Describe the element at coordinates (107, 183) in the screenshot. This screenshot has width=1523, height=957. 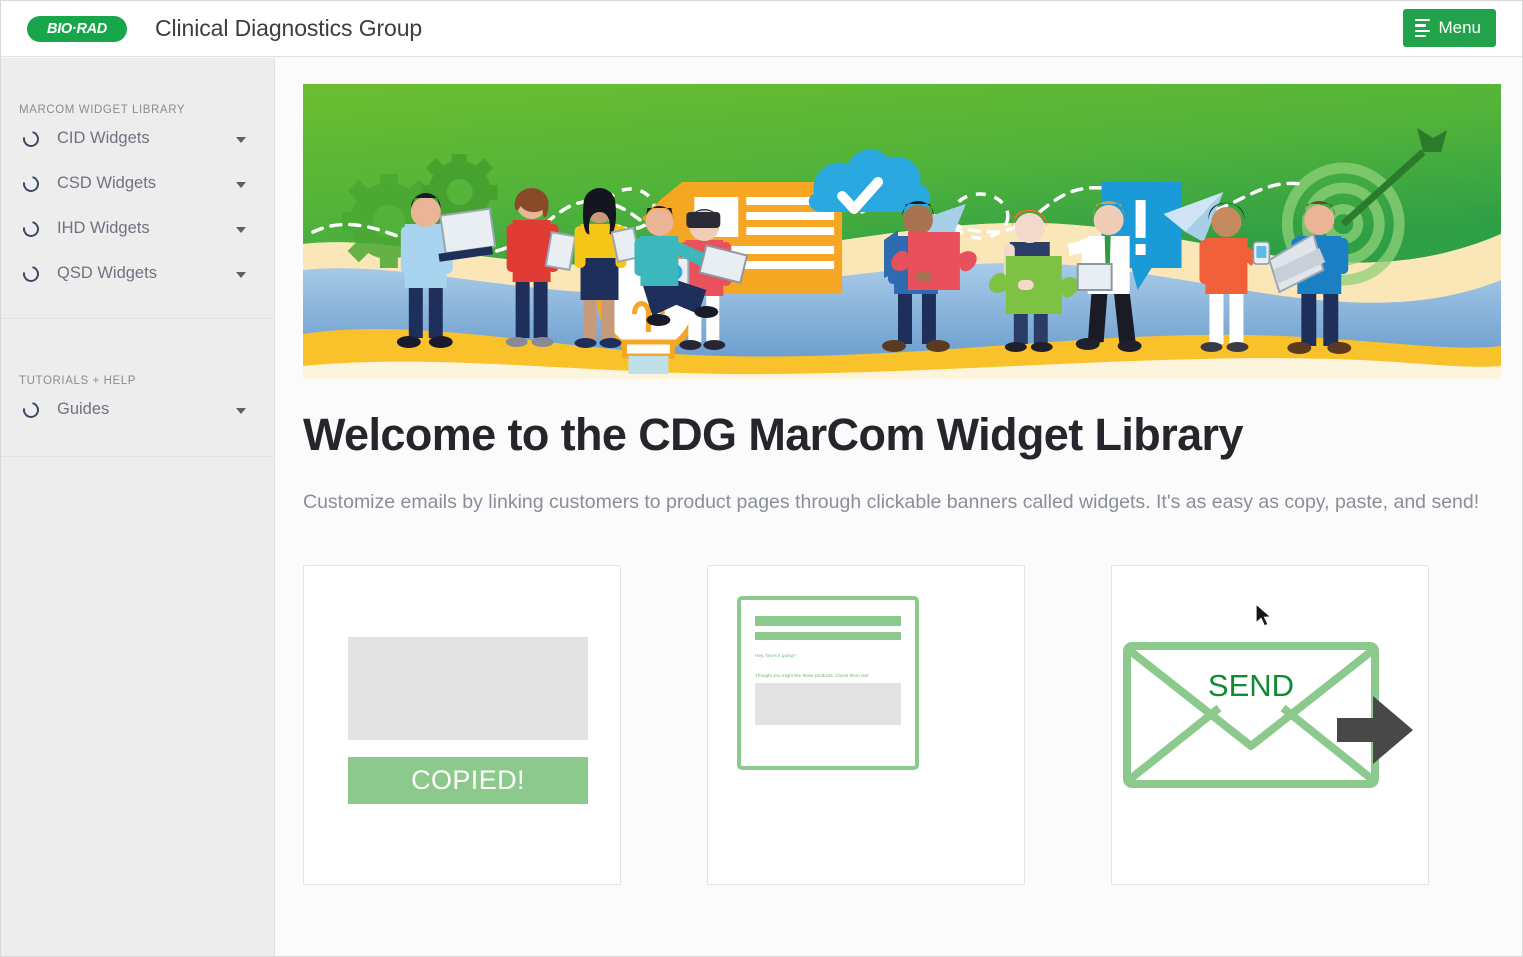
I see `sidebar-item-label: CSD Widgets` at that location.